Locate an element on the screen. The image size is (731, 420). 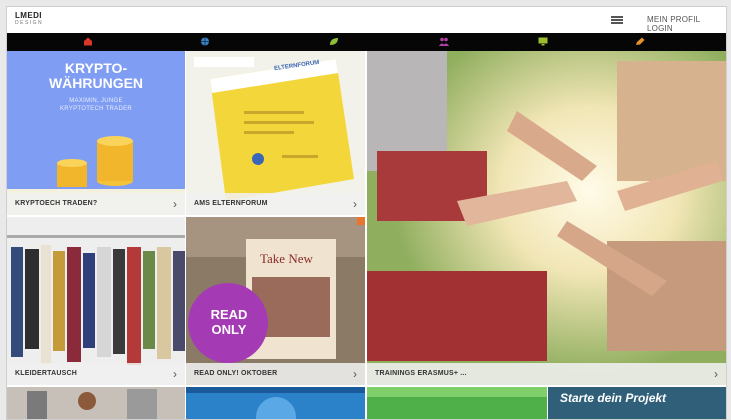
people-icon is located at coordinates (444, 41).